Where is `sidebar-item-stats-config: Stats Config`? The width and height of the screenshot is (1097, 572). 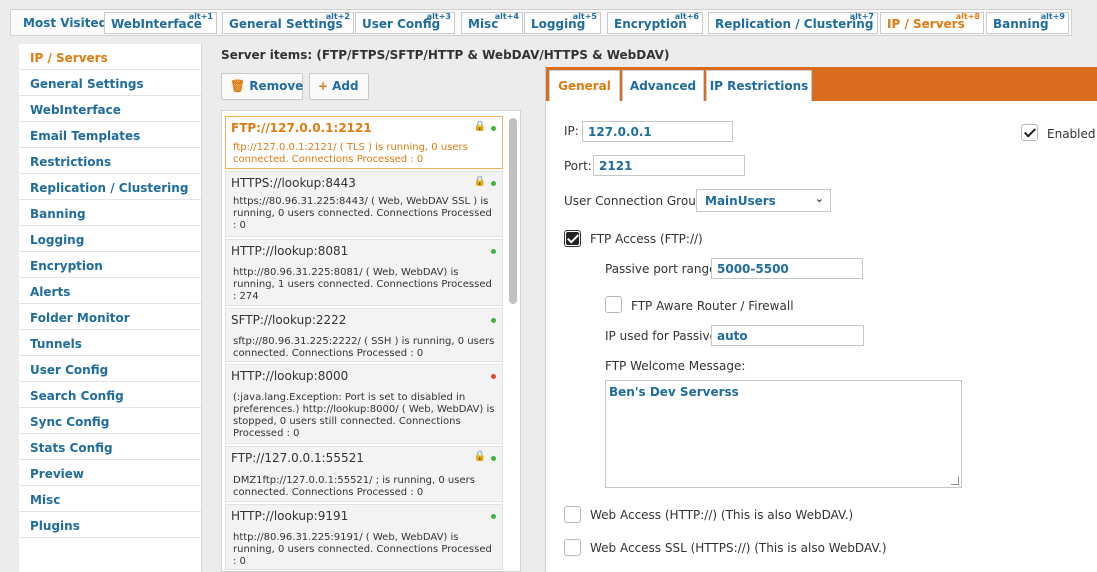
sidebar-item-stats-config: Stats Config is located at coordinates (110, 447).